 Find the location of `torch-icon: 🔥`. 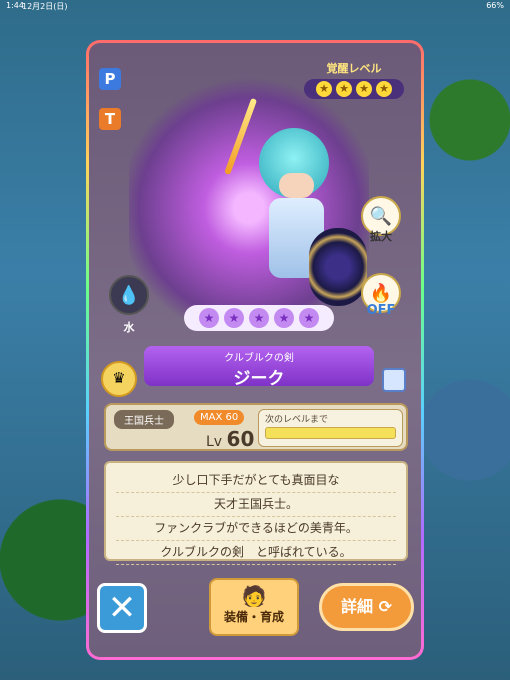

torch-icon: 🔥 is located at coordinates (381, 293).